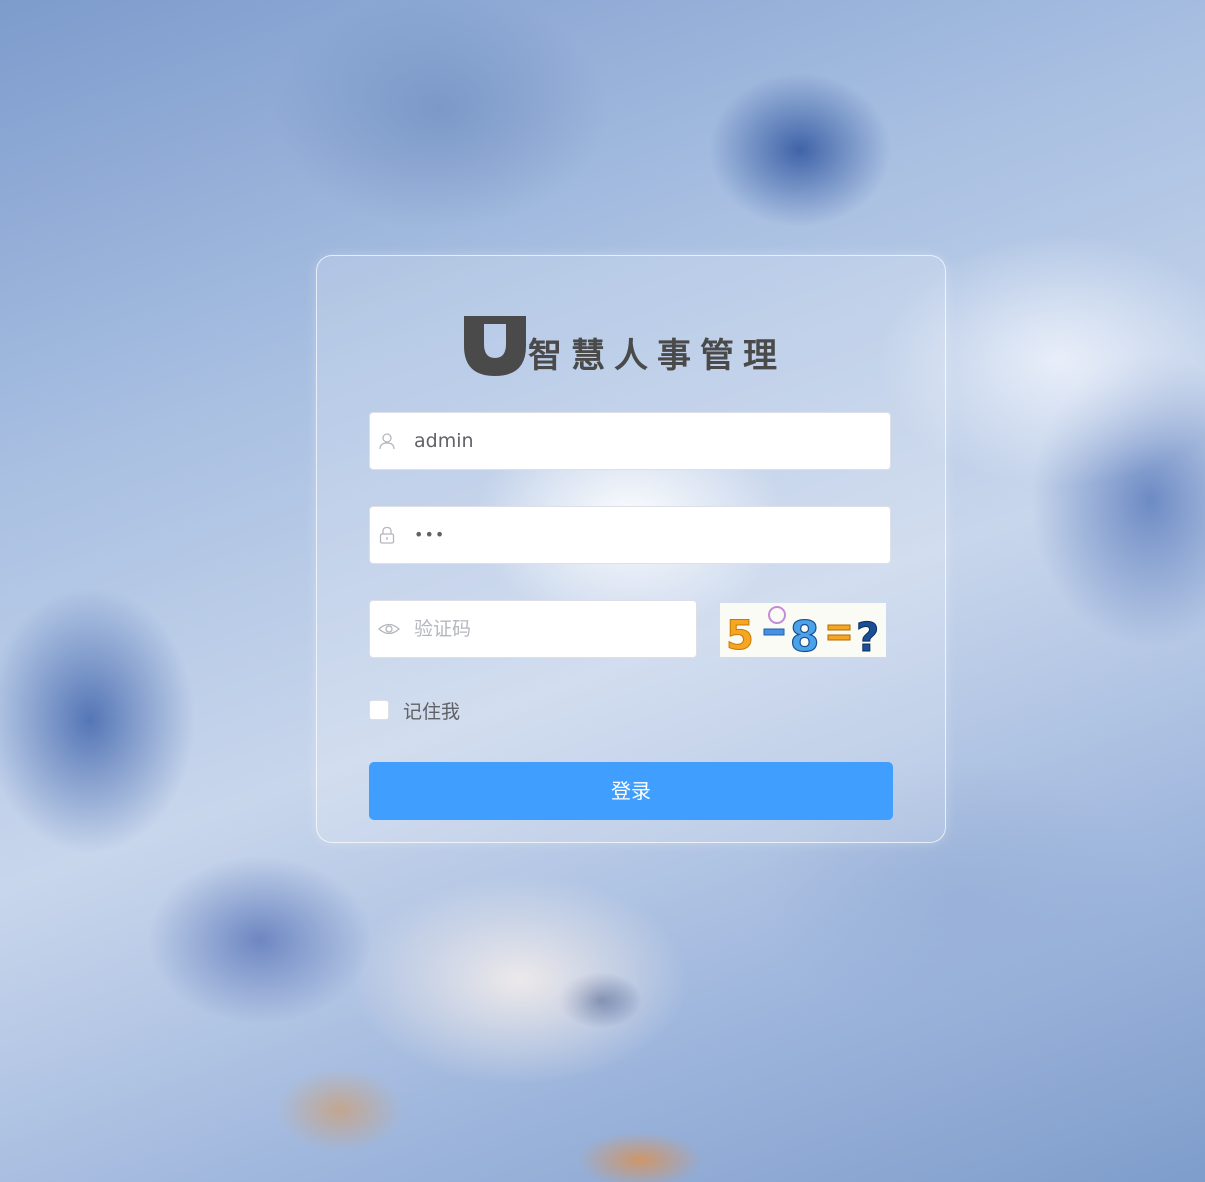 The image size is (1205, 1182). Describe the element at coordinates (630, 535) in the screenshot. I see `password-field: •••` at that location.